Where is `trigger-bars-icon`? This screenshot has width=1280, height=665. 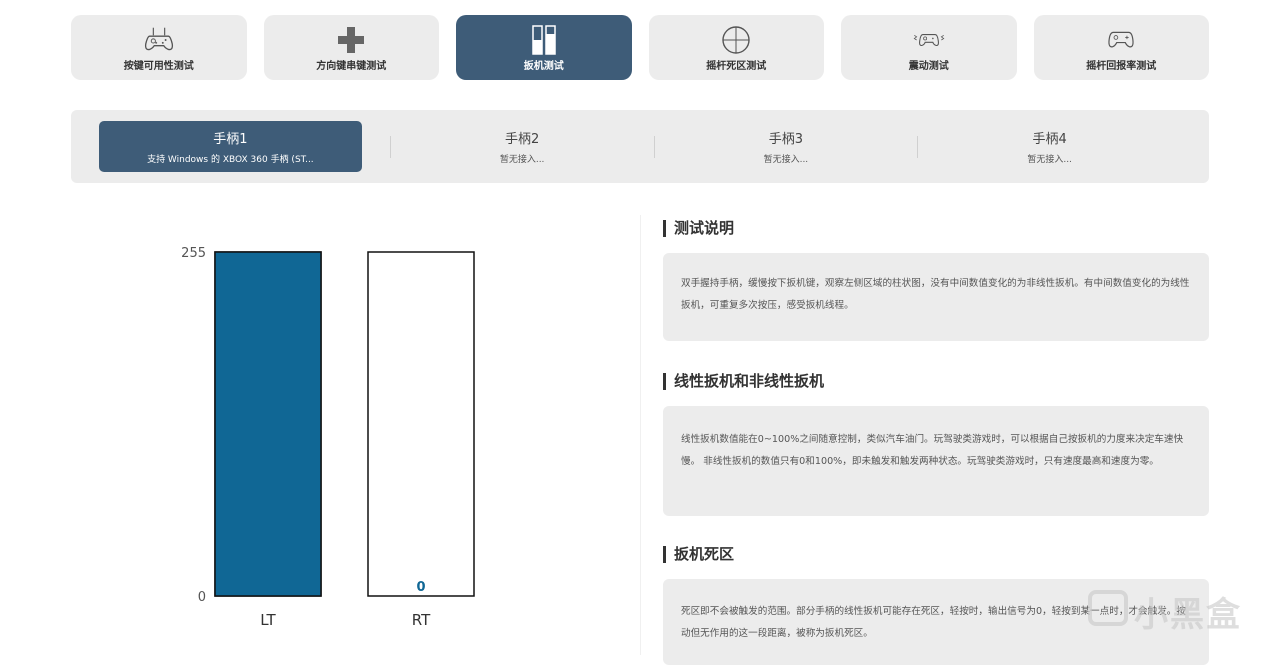
trigger-bars-icon is located at coordinates (544, 40).